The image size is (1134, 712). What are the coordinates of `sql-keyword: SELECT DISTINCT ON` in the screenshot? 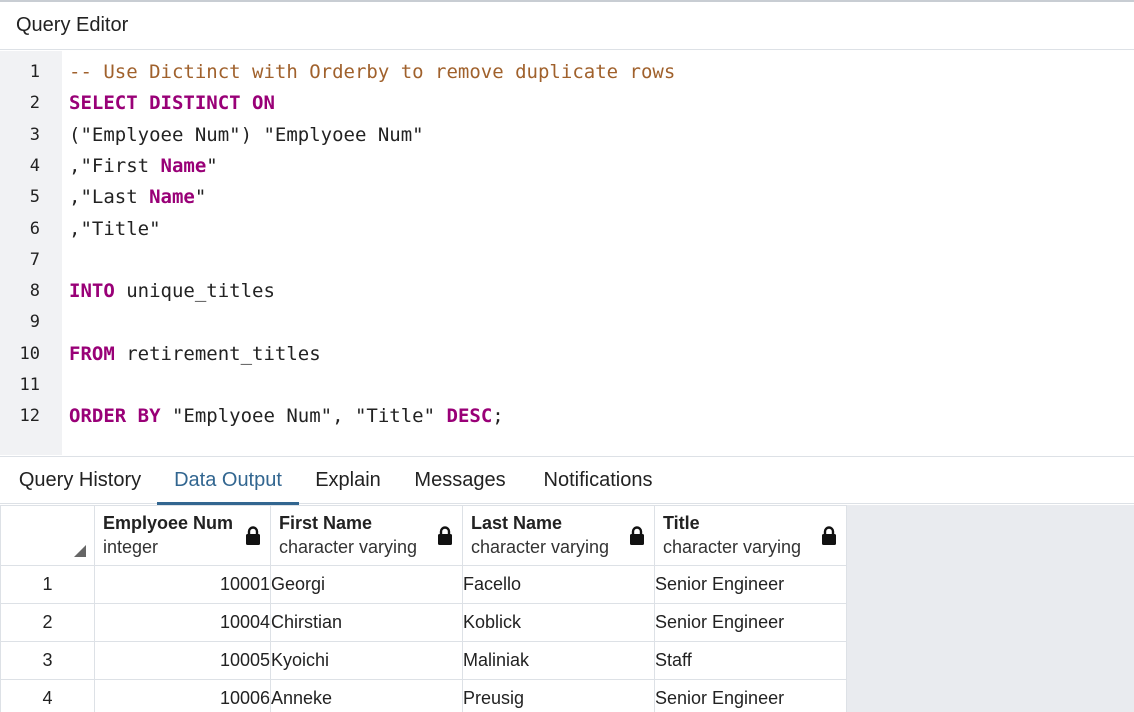 It's located at (172, 103).